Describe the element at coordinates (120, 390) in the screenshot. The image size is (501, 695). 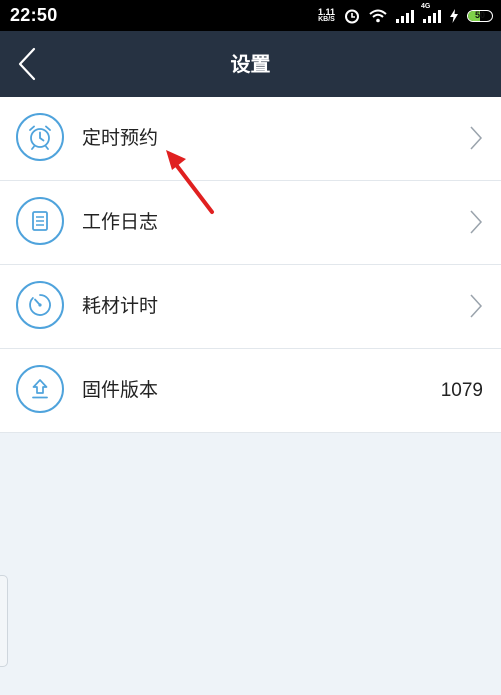
I see `settings-item-label: 固件版本` at that location.